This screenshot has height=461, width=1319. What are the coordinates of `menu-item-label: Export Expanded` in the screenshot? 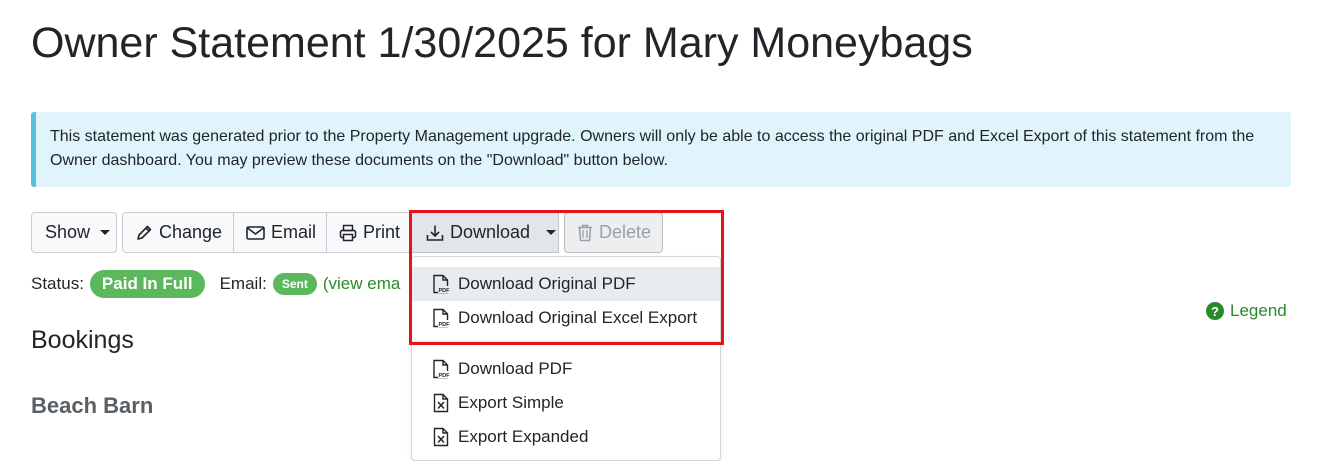 It's located at (523, 436).